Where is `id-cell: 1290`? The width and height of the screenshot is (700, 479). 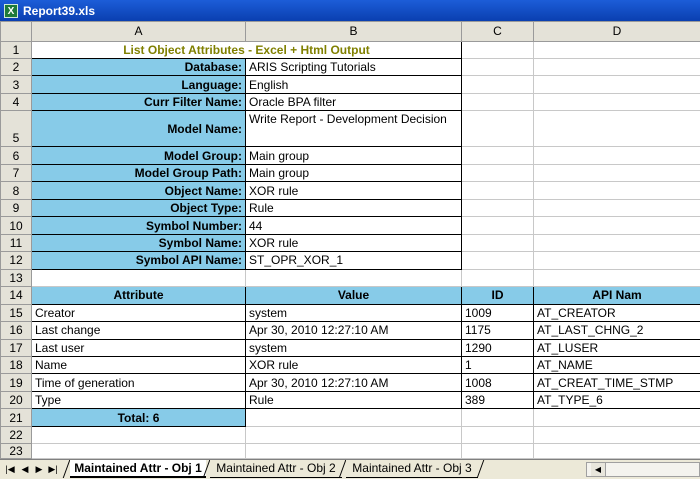
id-cell: 1290 is located at coordinates (497, 348).